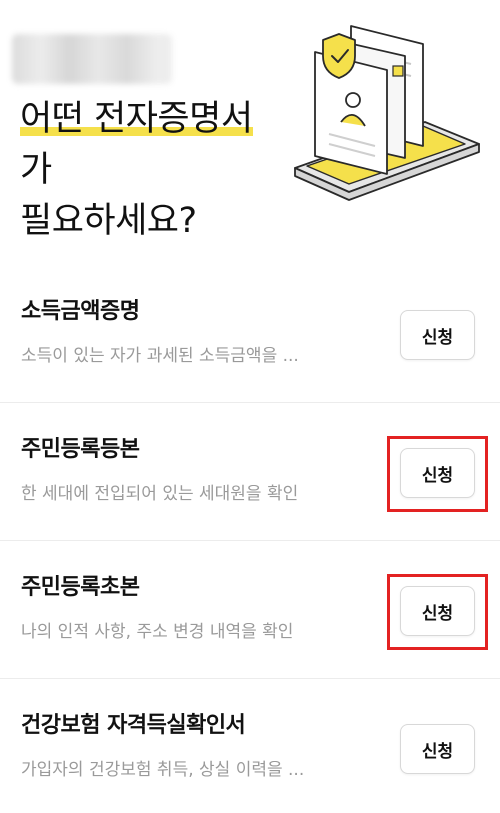 The width and height of the screenshot is (500, 813). I want to click on item-description: 한 세대에 전입되어 있는 세대원을 확인, so click(160, 494).